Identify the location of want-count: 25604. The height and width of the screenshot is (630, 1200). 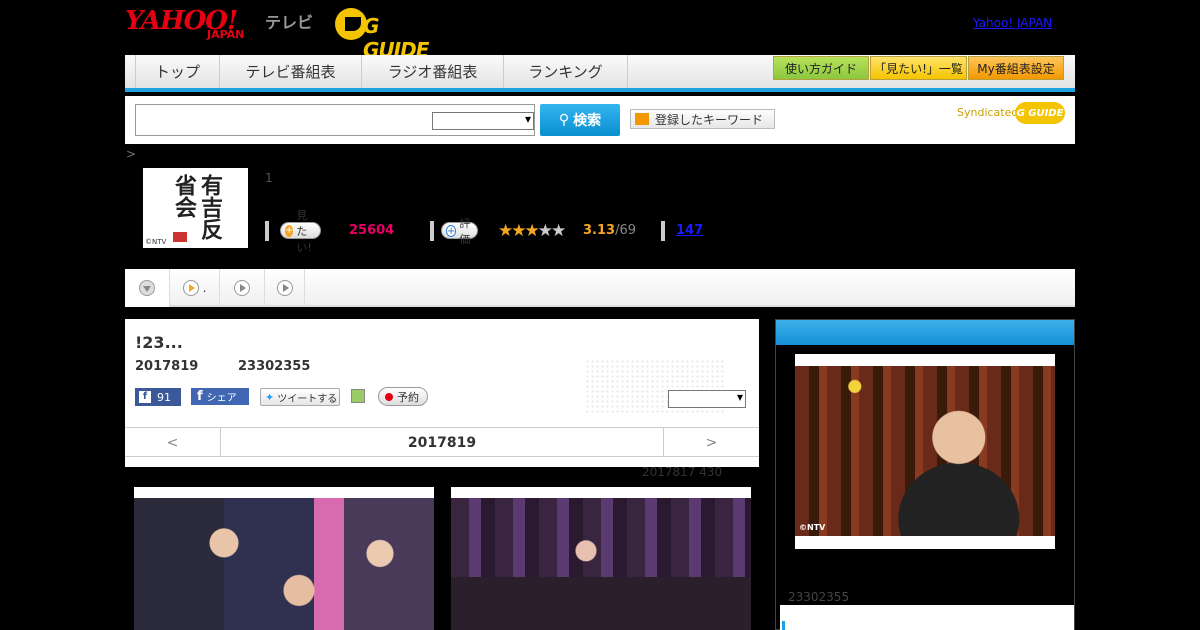
(372, 230).